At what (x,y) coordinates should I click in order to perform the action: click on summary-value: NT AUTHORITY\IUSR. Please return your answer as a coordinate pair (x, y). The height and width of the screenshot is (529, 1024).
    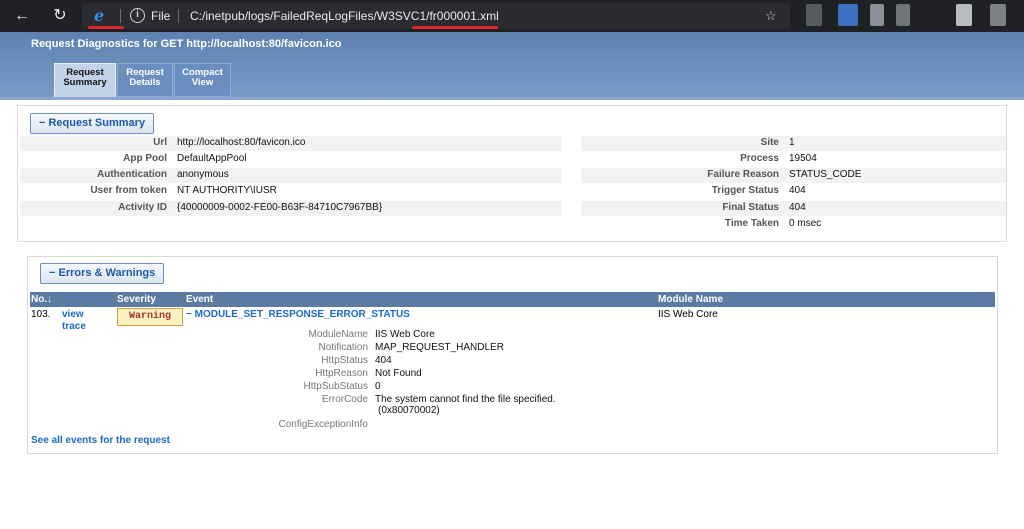
    Looking at the image, I should click on (227, 190).